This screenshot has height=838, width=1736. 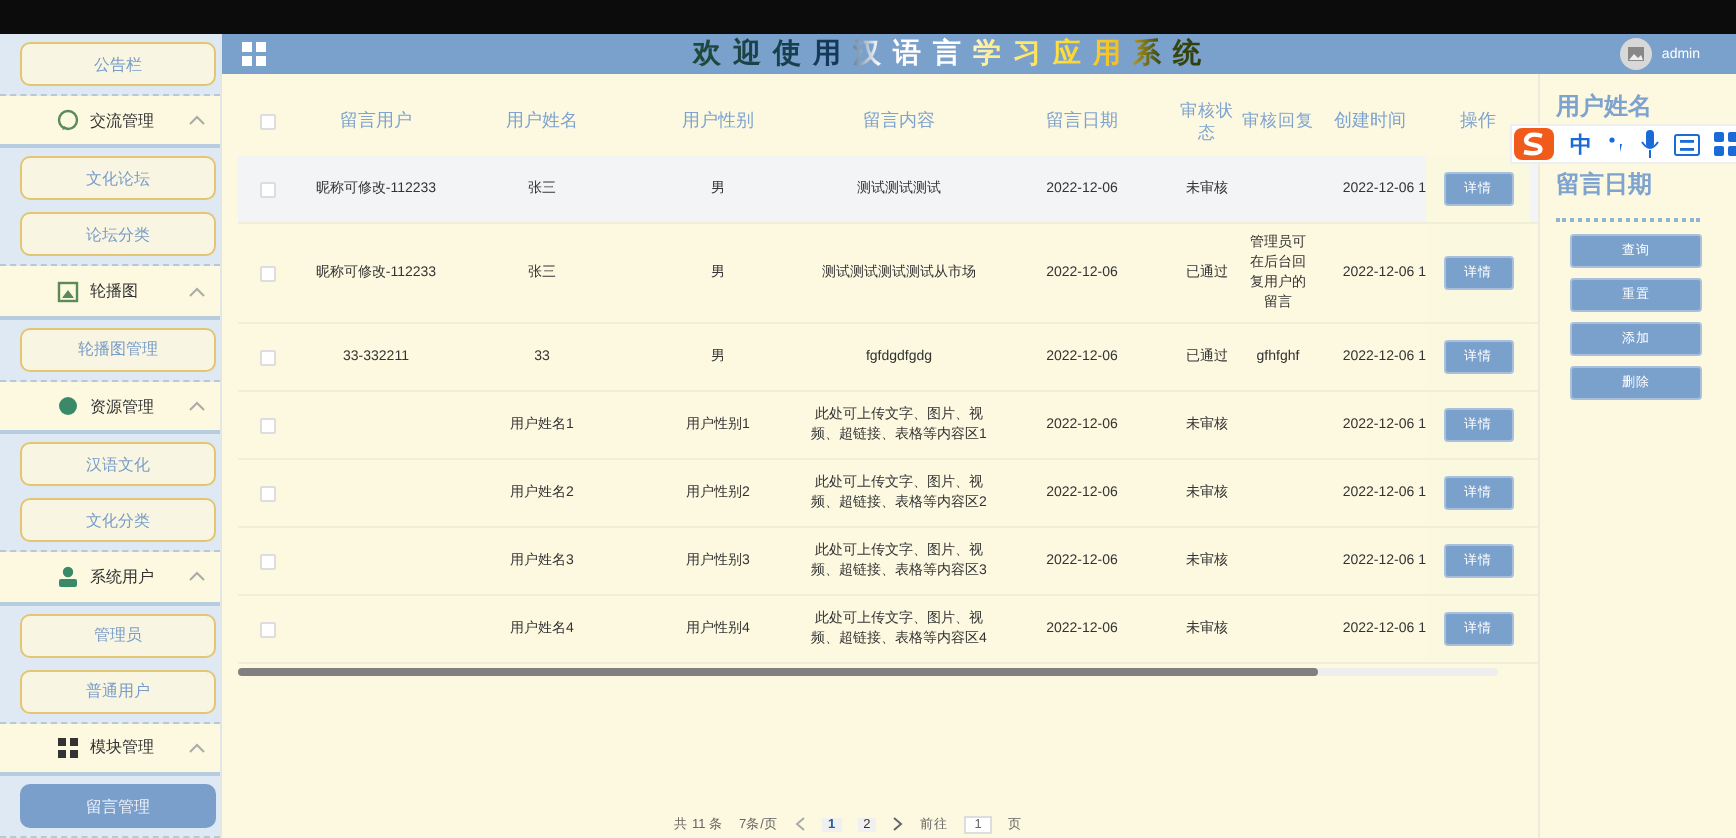 I want to click on sidebar-item: 汉语文化, so click(x=118, y=464).